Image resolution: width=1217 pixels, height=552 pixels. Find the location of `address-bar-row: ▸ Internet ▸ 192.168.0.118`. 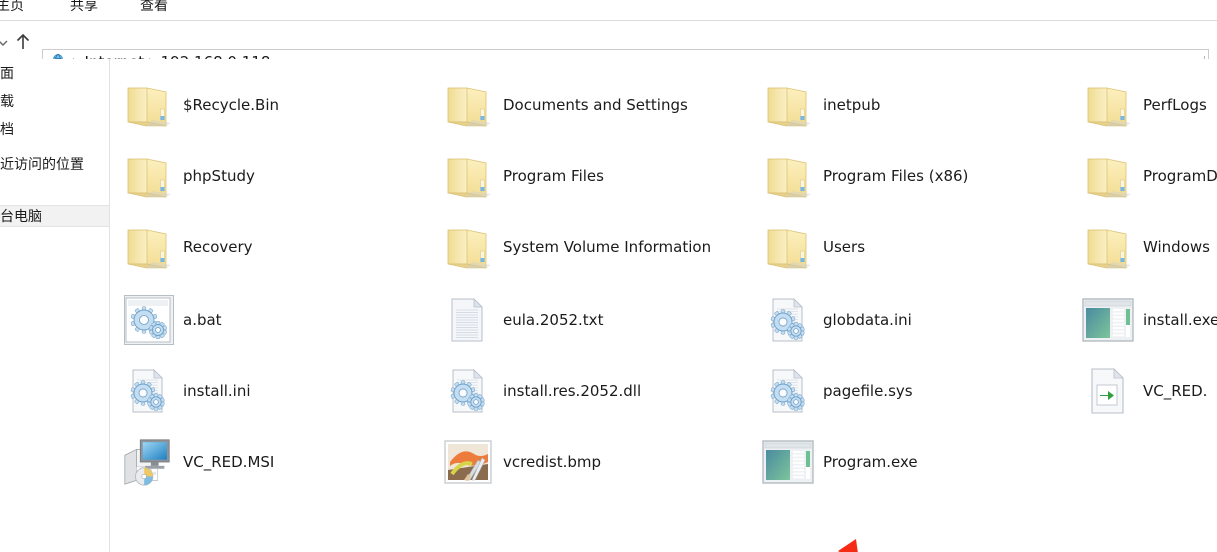

address-bar-row: ▸ Internet ▸ 192.168.0.118 is located at coordinates (608, 47).